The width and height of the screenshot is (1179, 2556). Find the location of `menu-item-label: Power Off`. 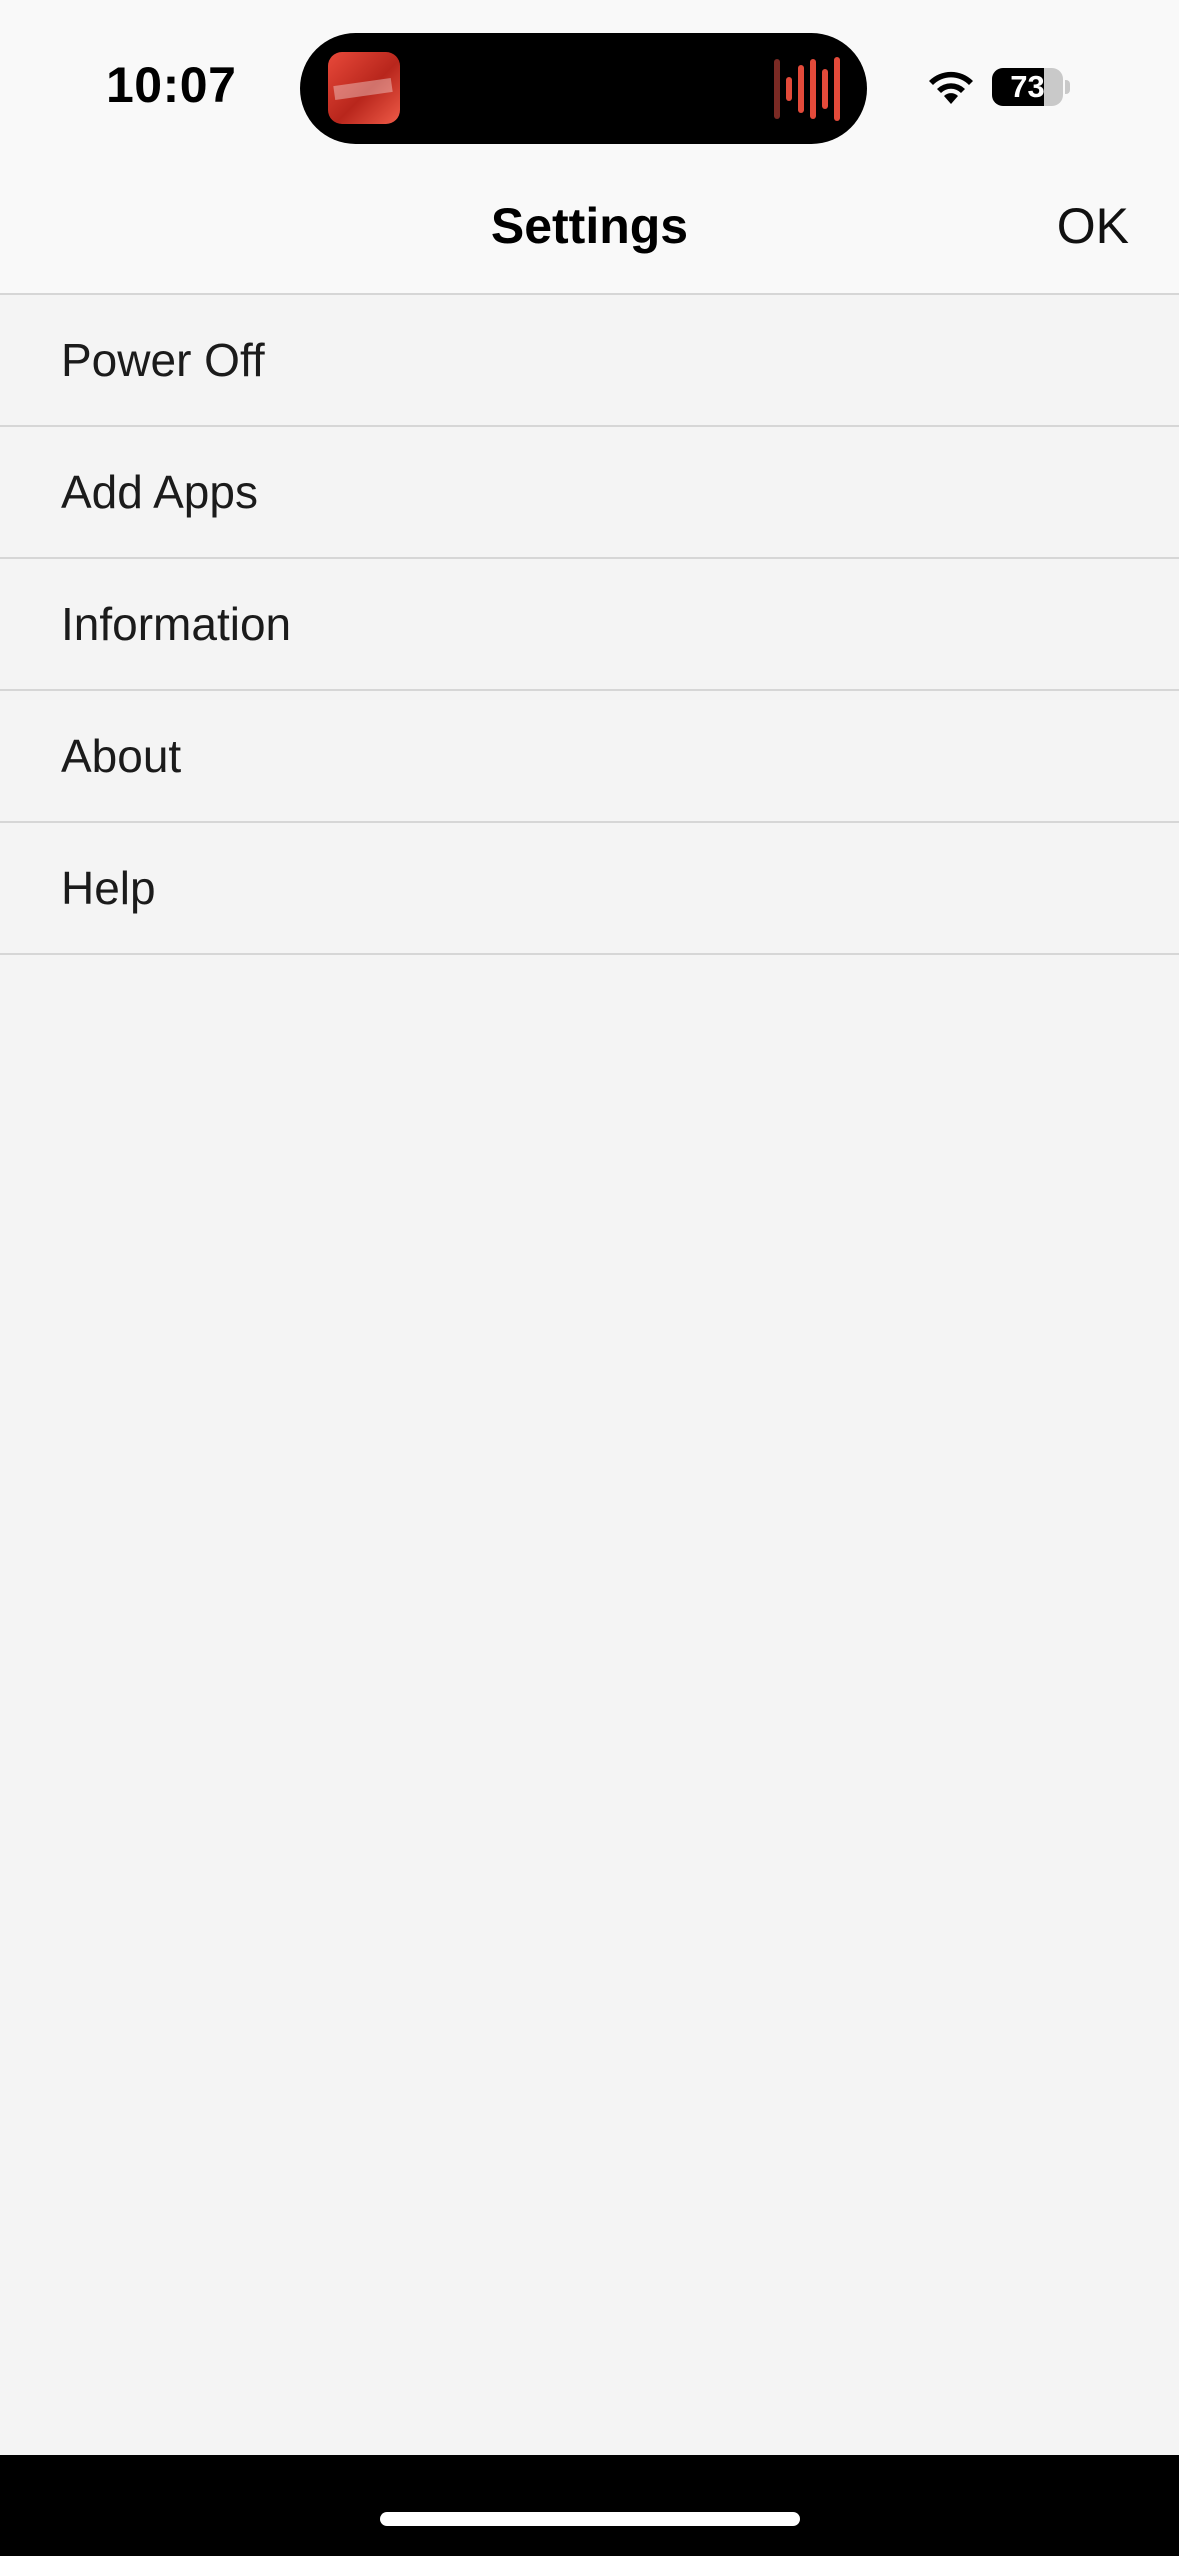

menu-item-label: Power Off is located at coordinates (163, 360).